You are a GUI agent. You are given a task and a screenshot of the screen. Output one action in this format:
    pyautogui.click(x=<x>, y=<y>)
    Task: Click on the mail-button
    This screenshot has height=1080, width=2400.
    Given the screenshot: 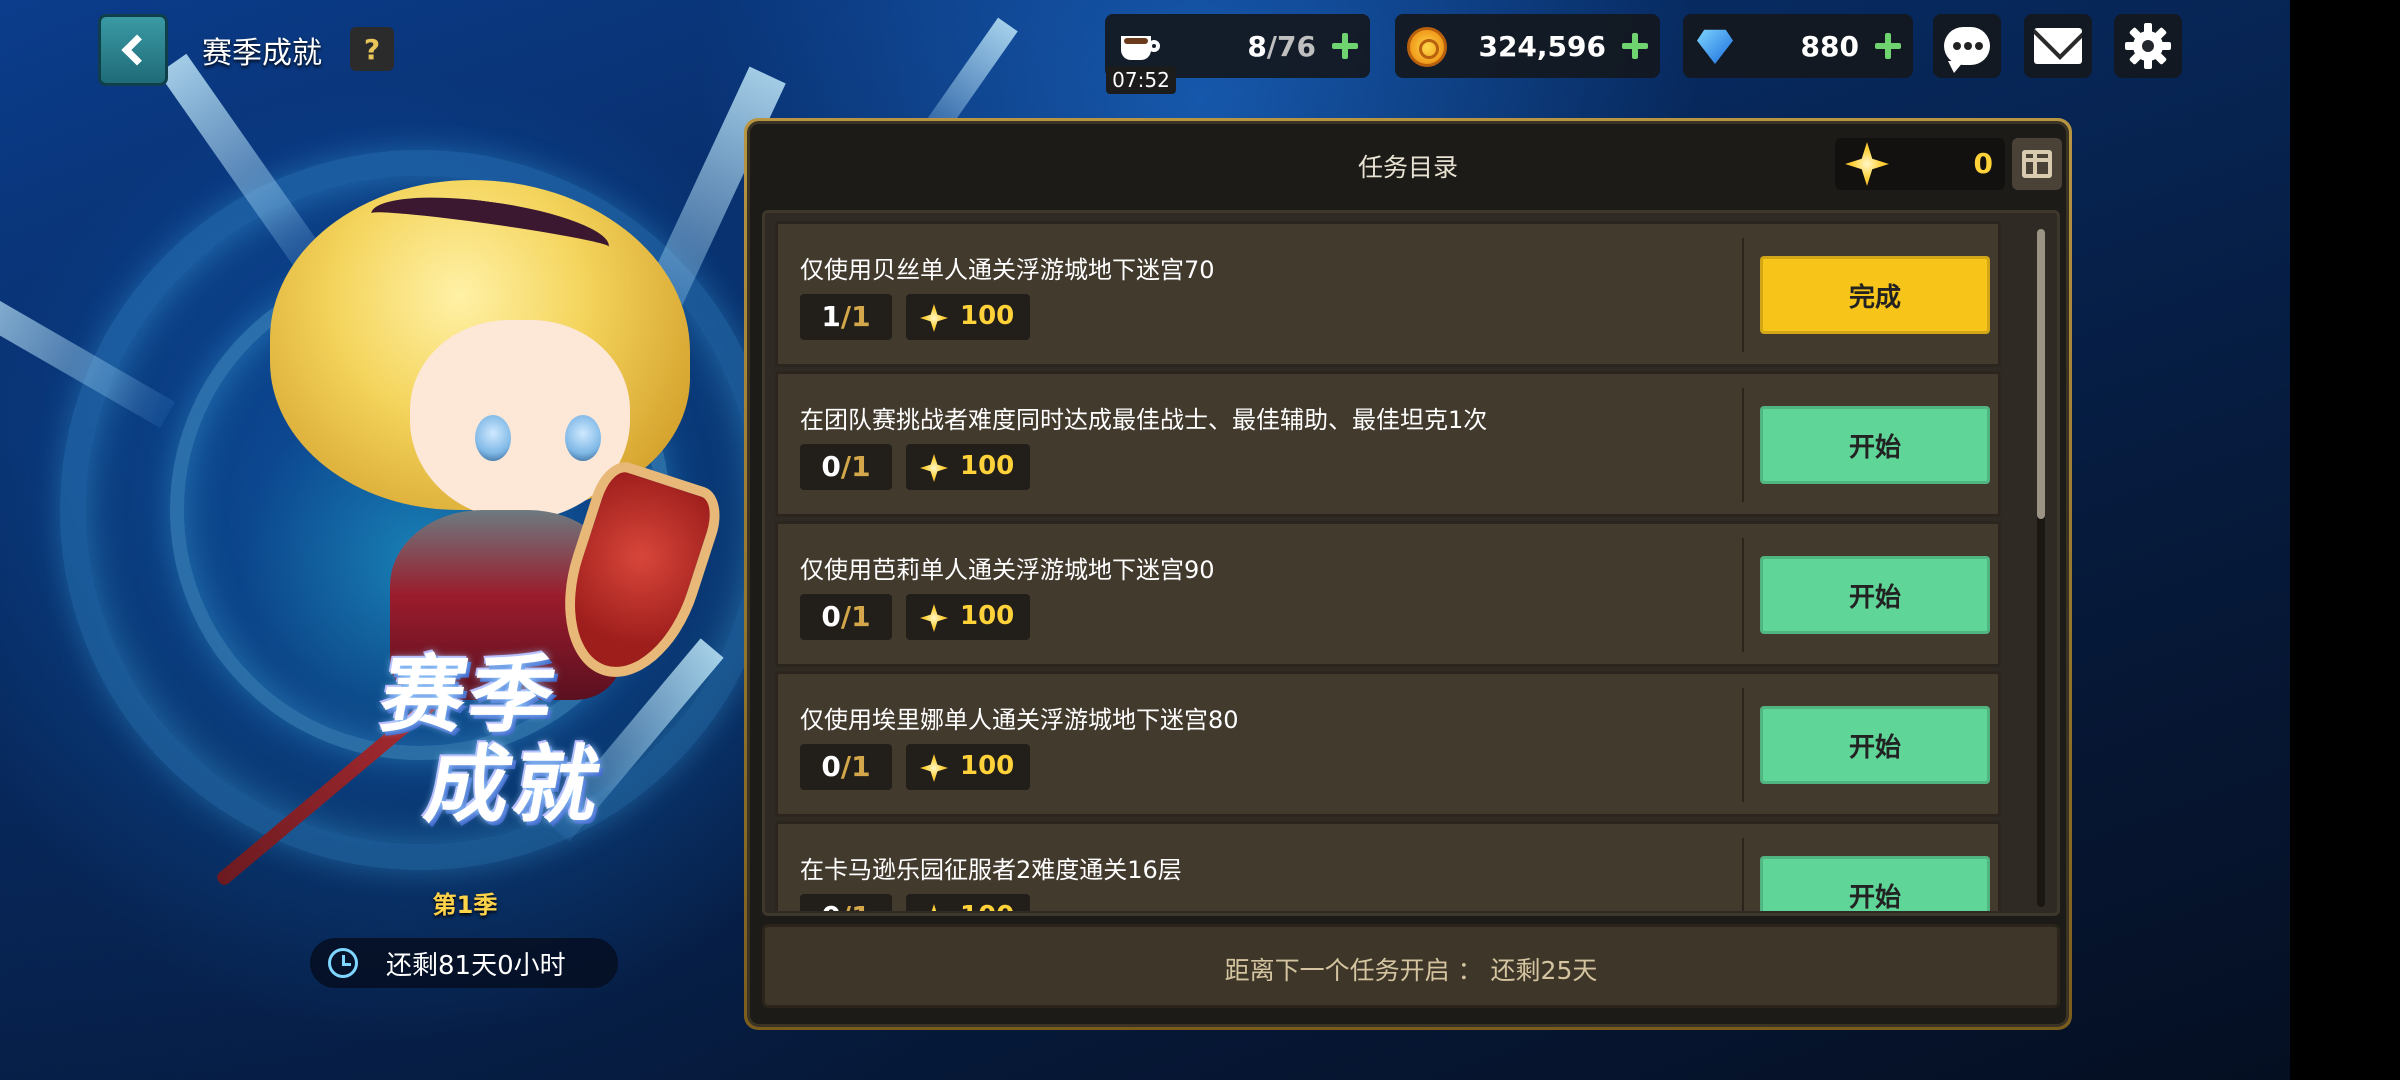 What is the action you would take?
    pyautogui.click(x=2058, y=46)
    